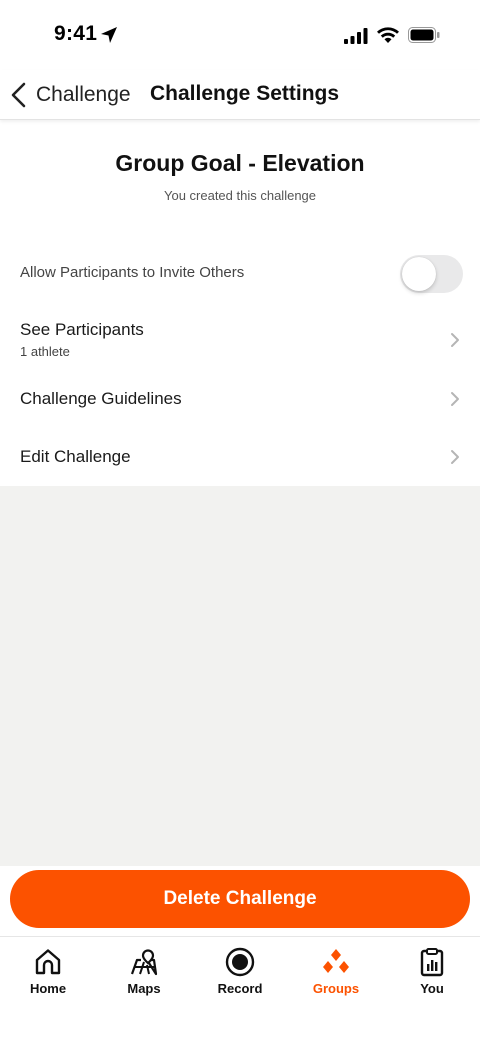  Describe the element at coordinates (336, 961) in the screenshot. I see `groups-icon` at that location.